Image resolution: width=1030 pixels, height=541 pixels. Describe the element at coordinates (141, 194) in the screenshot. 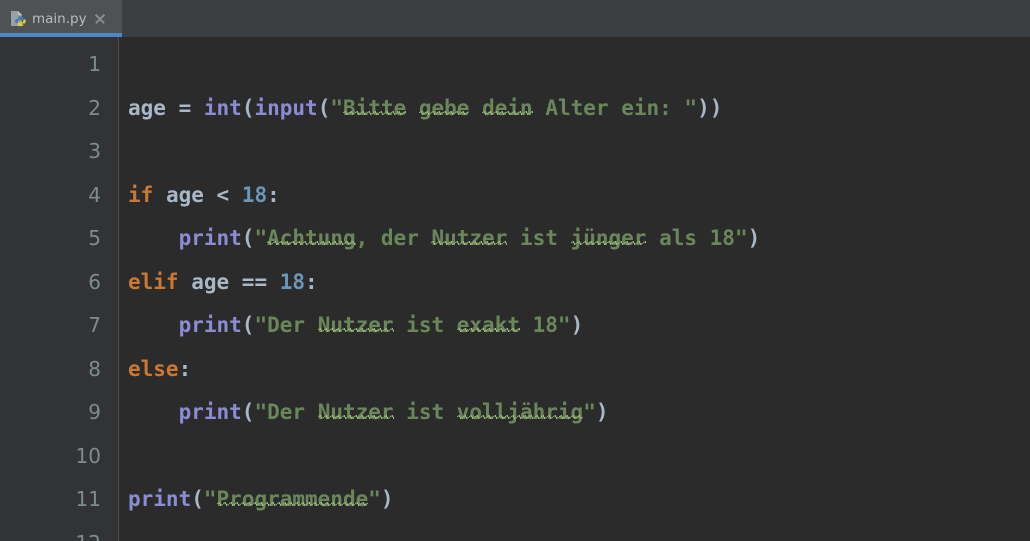

I see `token-keyword-if: if` at that location.